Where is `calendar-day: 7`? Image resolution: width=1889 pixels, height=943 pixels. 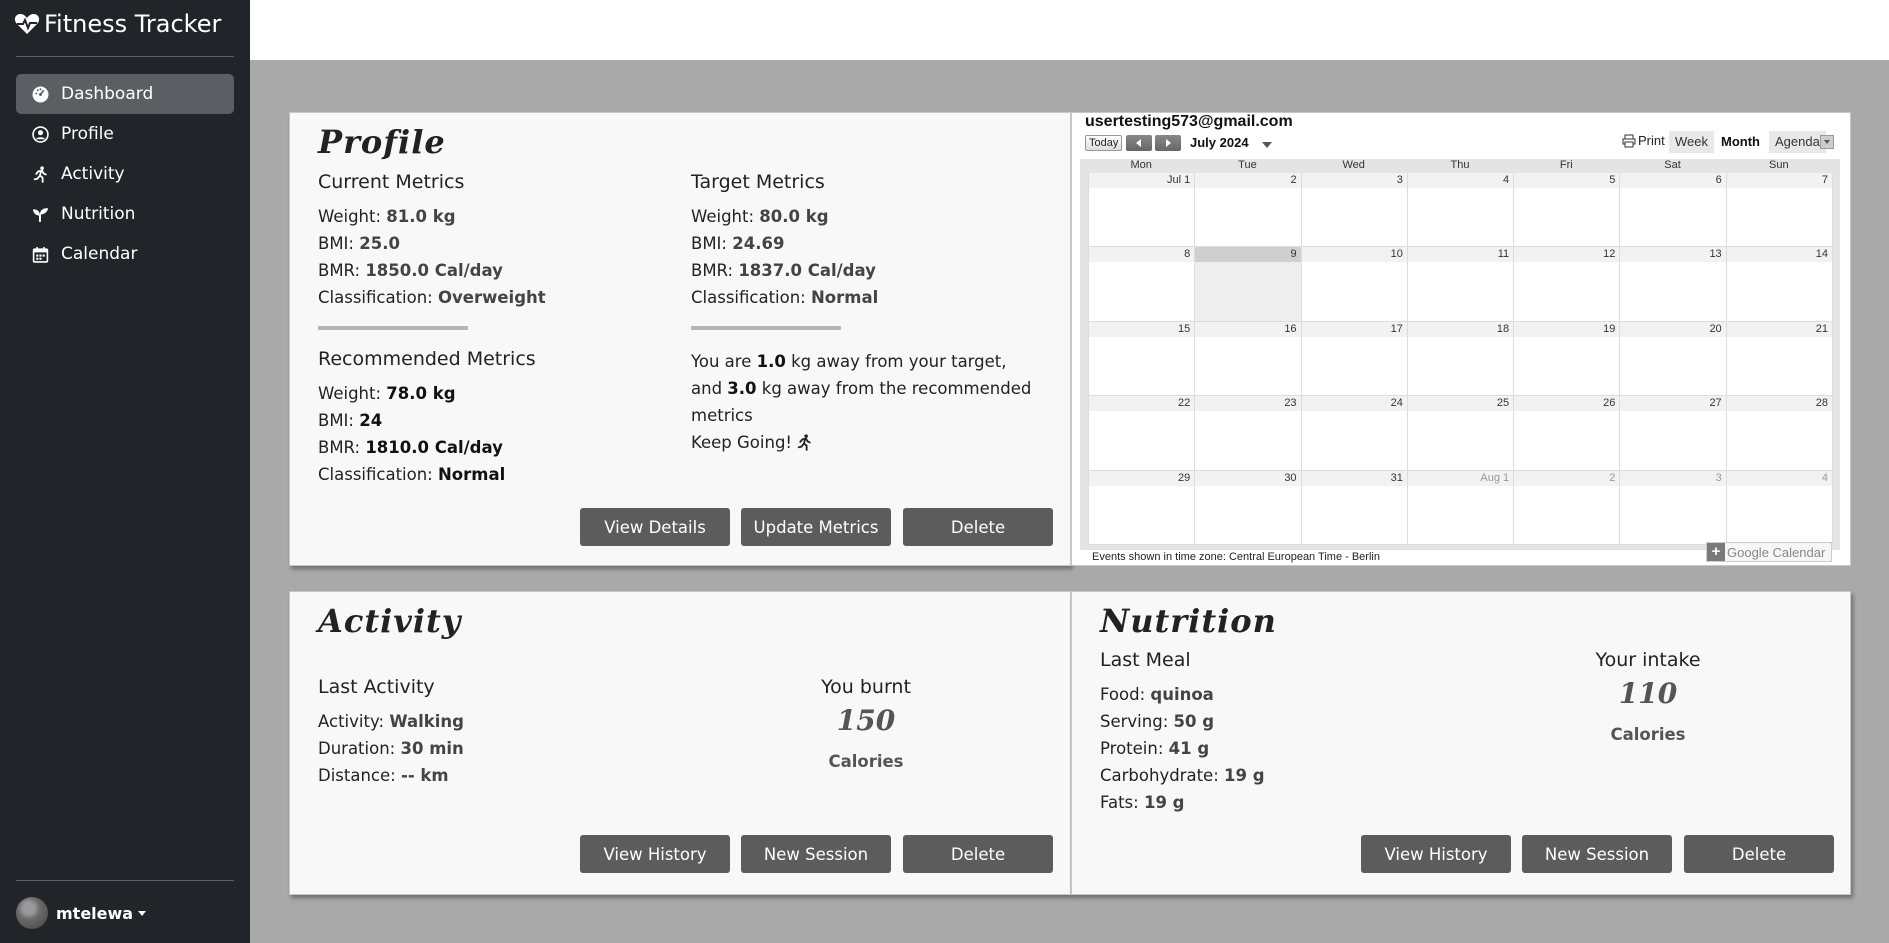 calendar-day: 7 is located at coordinates (1779, 210).